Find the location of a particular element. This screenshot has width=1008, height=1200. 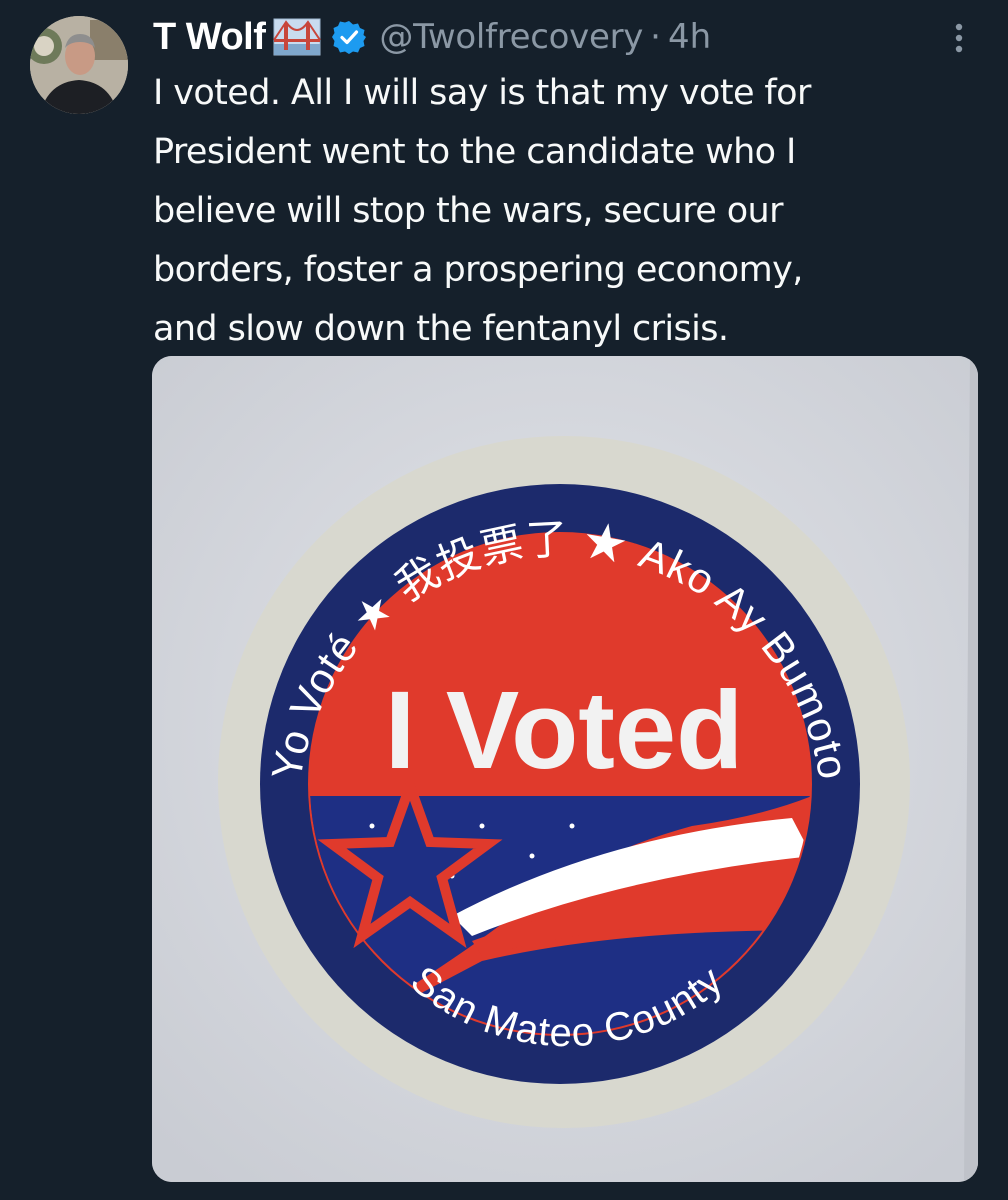

tweet-header: T Wolf @Twolfrecovery · 4h is located at coordinates (432, 37).